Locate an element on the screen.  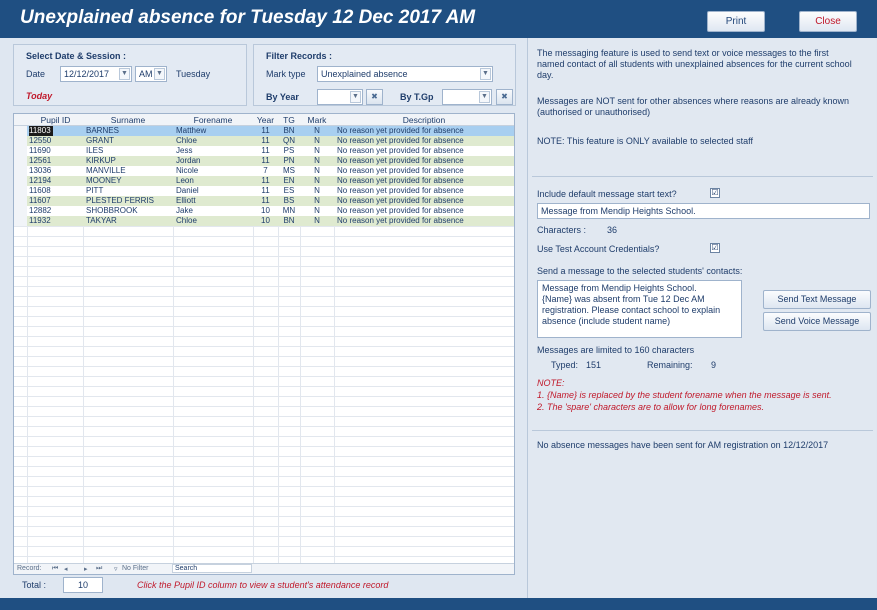
session-value: AM is located at coordinates (146, 74).